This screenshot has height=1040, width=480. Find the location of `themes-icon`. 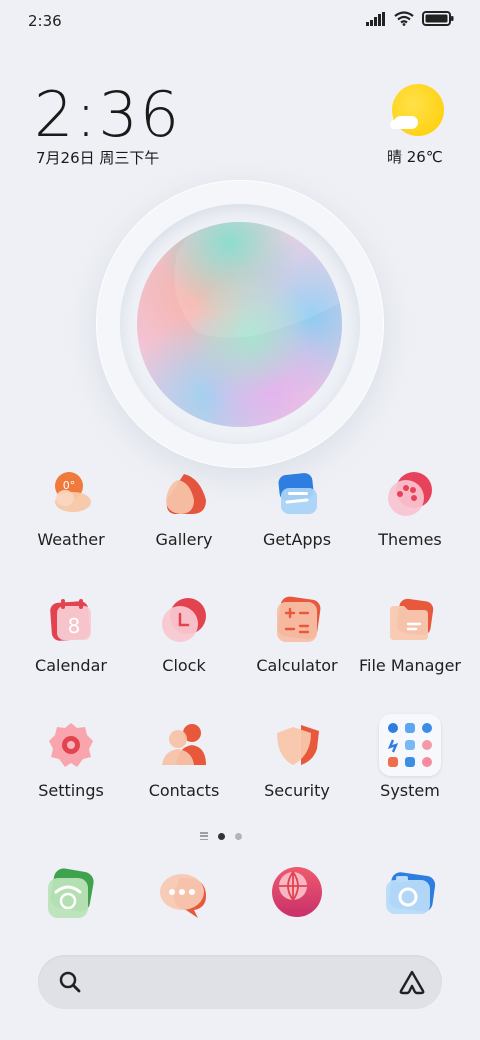

themes-icon is located at coordinates (410, 494).